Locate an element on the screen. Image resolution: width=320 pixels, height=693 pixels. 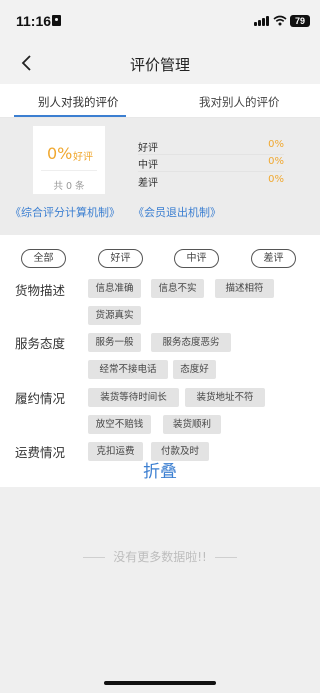
rate-row-good: 好评 0% is located at coordinates (211, 146).